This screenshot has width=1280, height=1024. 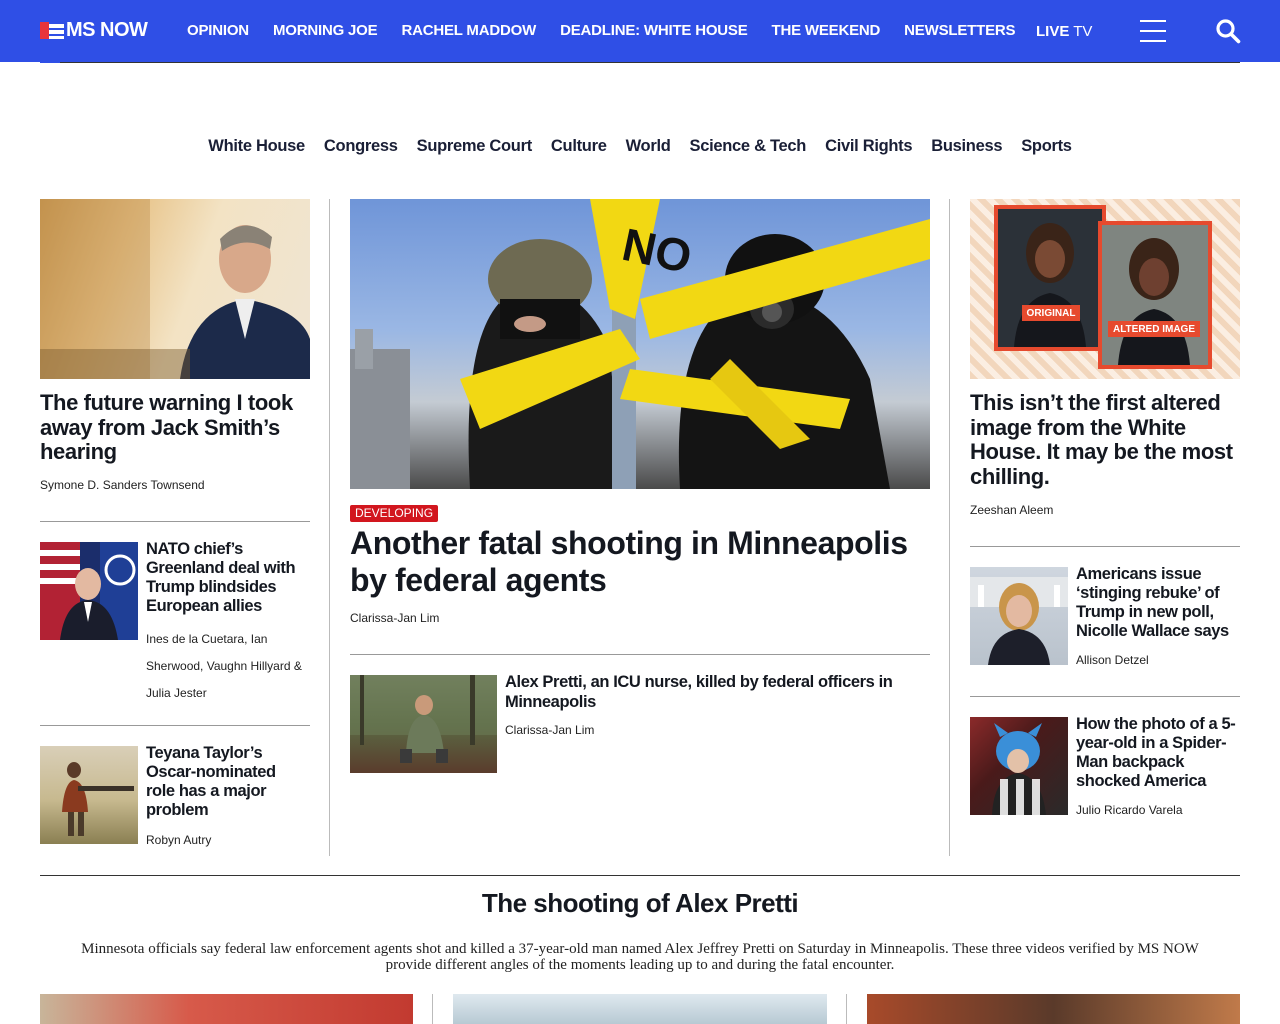 What do you see at coordinates (826, 30) in the screenshot?
I see `nav-the-weekend: THE WEEKEND` at bounding box center [826, 30].